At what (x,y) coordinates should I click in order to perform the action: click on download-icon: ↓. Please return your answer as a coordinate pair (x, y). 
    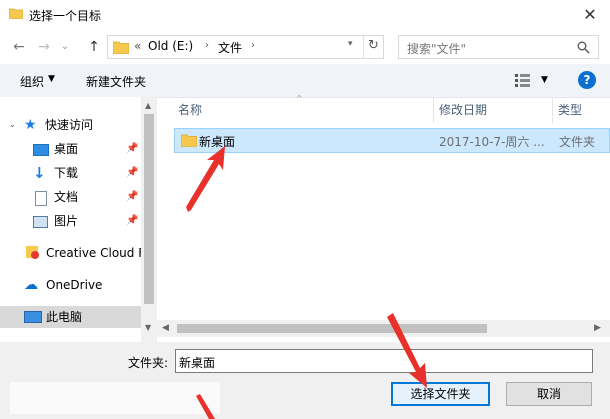
    Looking at the image, I should click on (39, 173).